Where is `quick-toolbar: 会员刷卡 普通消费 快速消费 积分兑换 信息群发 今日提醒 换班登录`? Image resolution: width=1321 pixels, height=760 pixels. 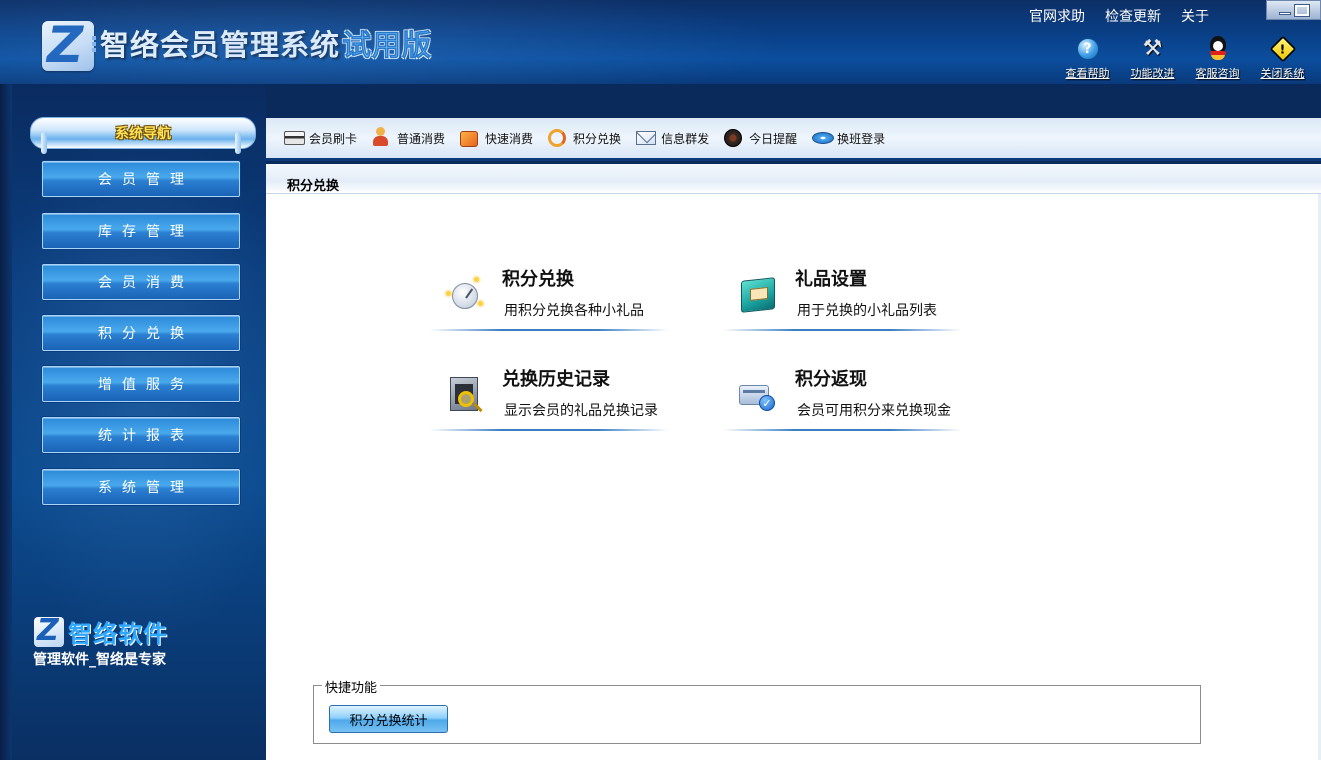
quick-toolbar: 会员刷卡 普通消费 快速消费 积分兑换 信息群发 今日提醒 换班登录 is located at coordinates (793, 139).